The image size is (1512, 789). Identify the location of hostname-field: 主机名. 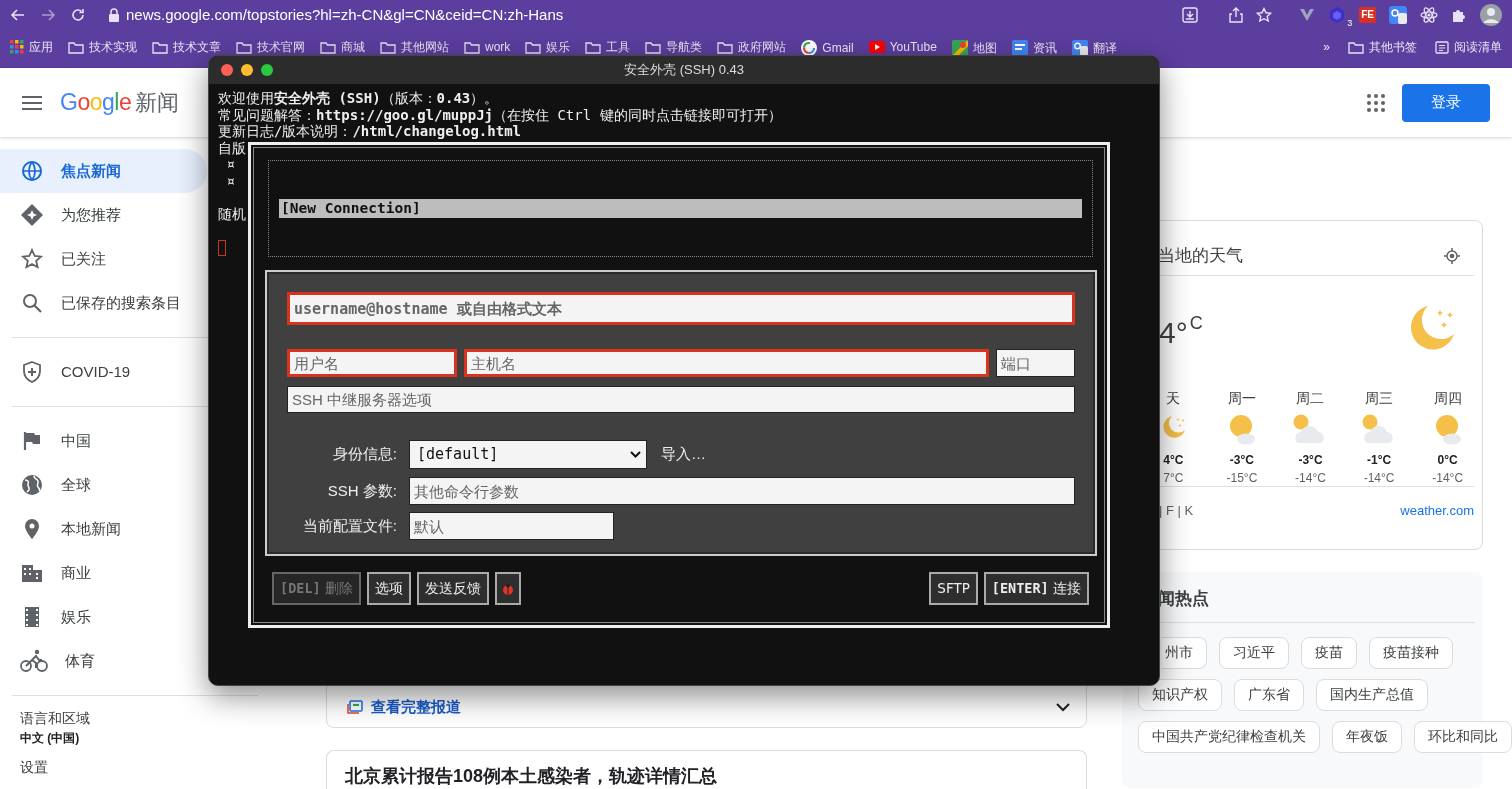
(726, 363).